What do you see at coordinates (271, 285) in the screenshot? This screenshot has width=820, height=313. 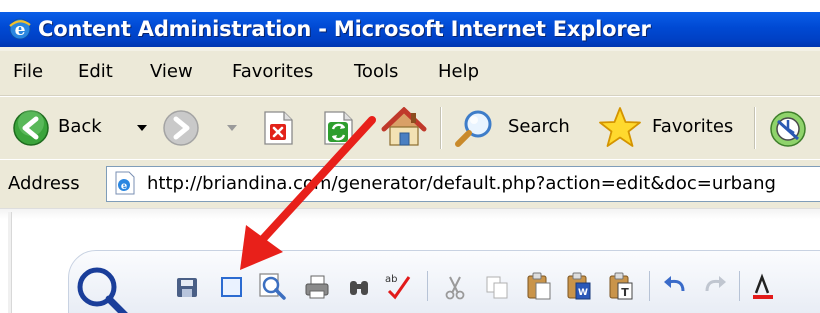 I see `find-preview-icon` at bounding box center [271, 285].